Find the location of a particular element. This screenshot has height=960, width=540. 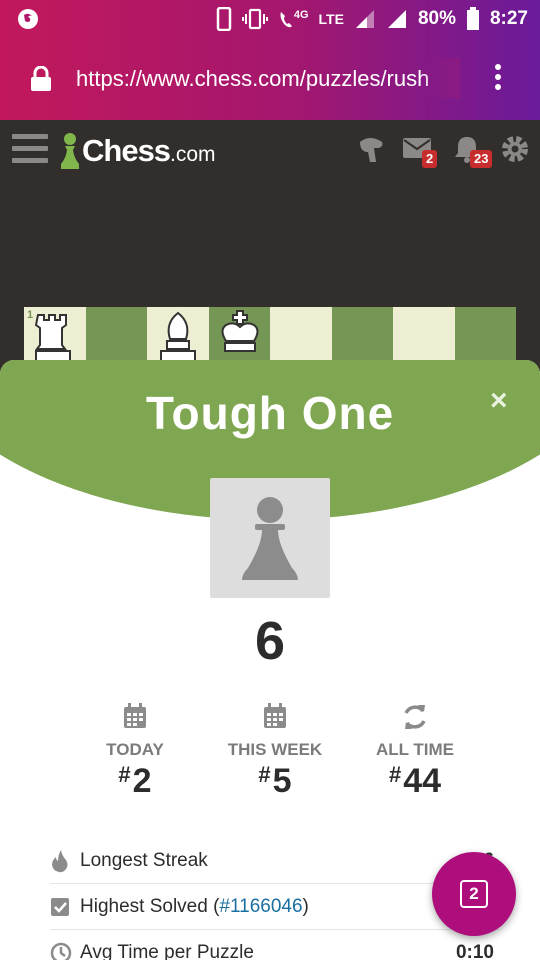

board-square: 1 is located at coordinates (55, 337).